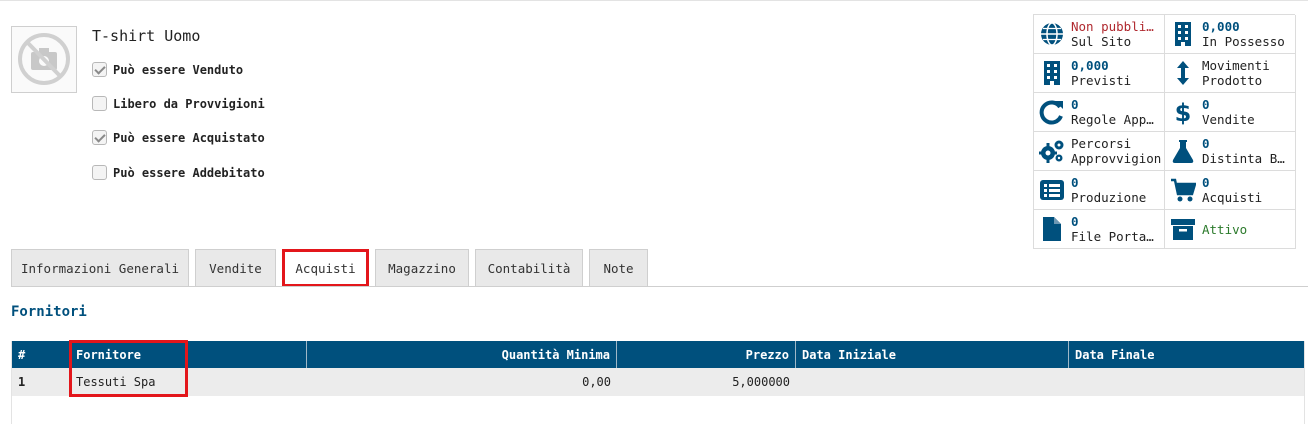 The image size is (1308, 424). What do you see at coordinates (128, 368) in the screenshot?
I see `highlight-vendor-column` at bounding box center [128, 368].